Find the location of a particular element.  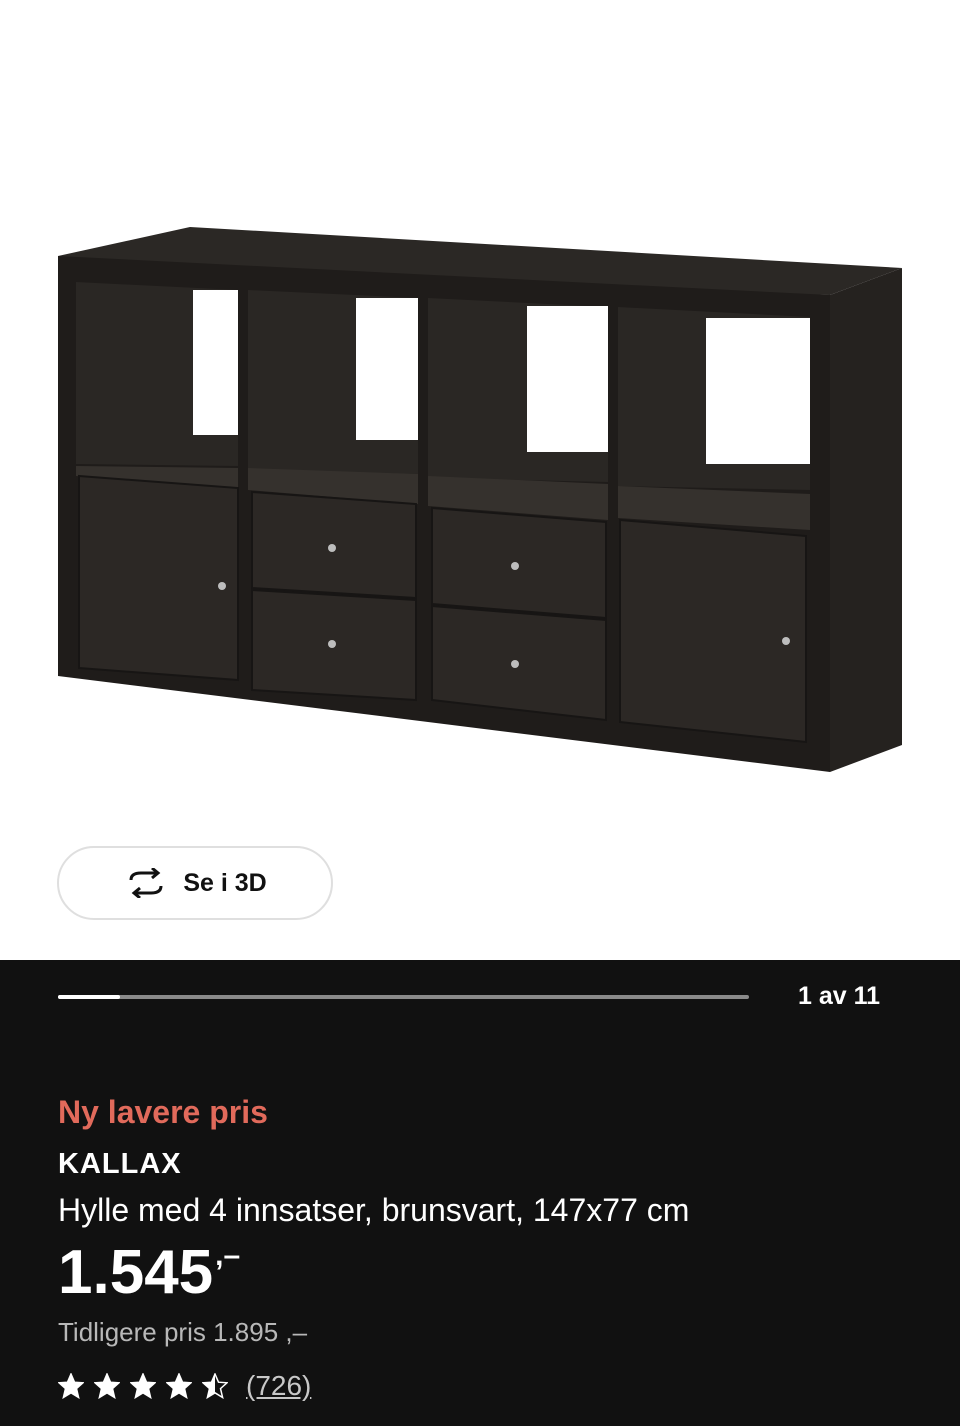

price-badge: Ny lavere pris is located at coordinates (163, 1112).